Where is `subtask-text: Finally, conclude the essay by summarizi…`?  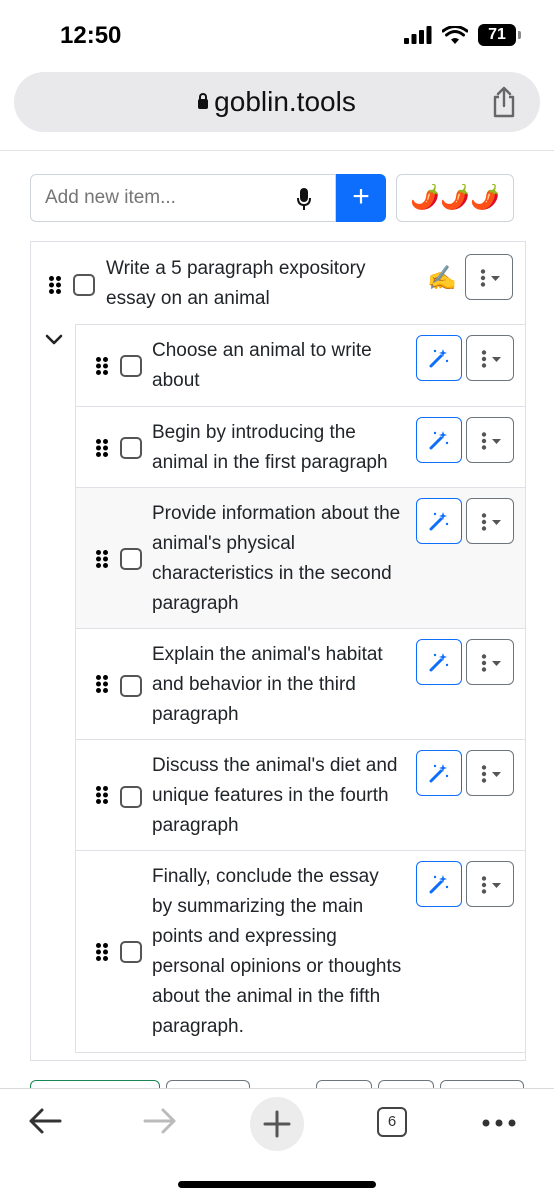
subtask-text: Finally, conclude the essay by summarizi… is located at coordinates (277, 951).